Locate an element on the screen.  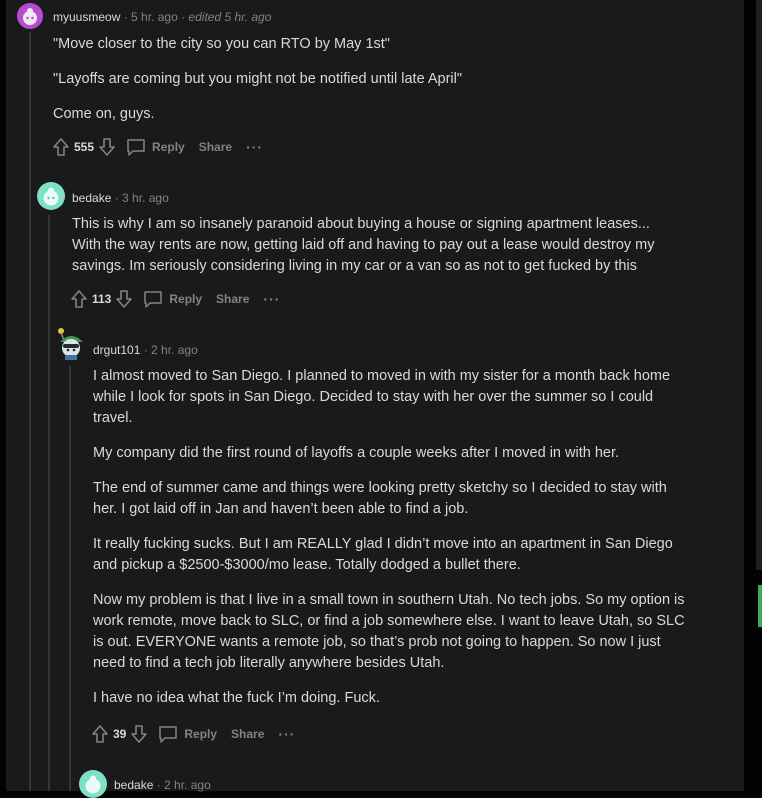
username-link: myuusmeow is located at coordinates (86, 17).